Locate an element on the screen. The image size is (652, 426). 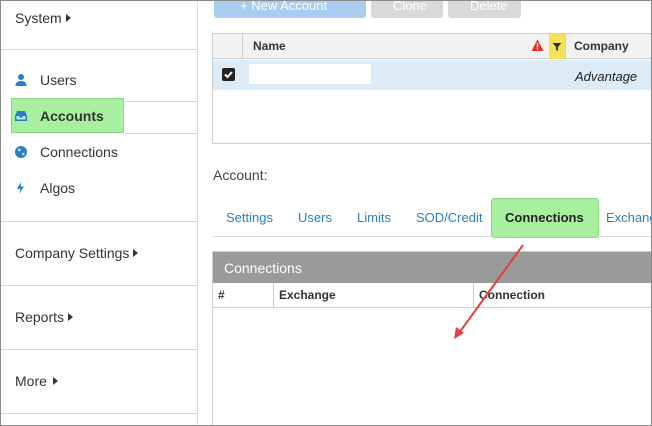
company-settings-label: Company Settings is located at coordinates (72, 253).